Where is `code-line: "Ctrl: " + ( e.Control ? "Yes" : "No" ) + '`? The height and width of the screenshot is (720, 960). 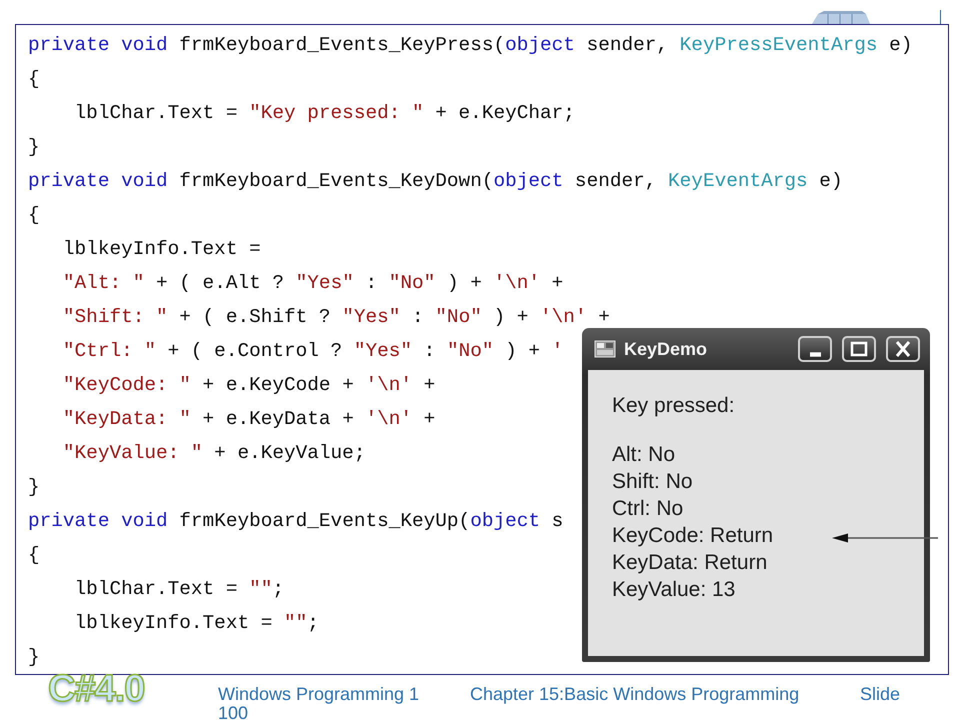 code-line: "Ctrl: " + ( e.Control ? "Yes" : "No" ) + ' is located at coordinates (313, 351).